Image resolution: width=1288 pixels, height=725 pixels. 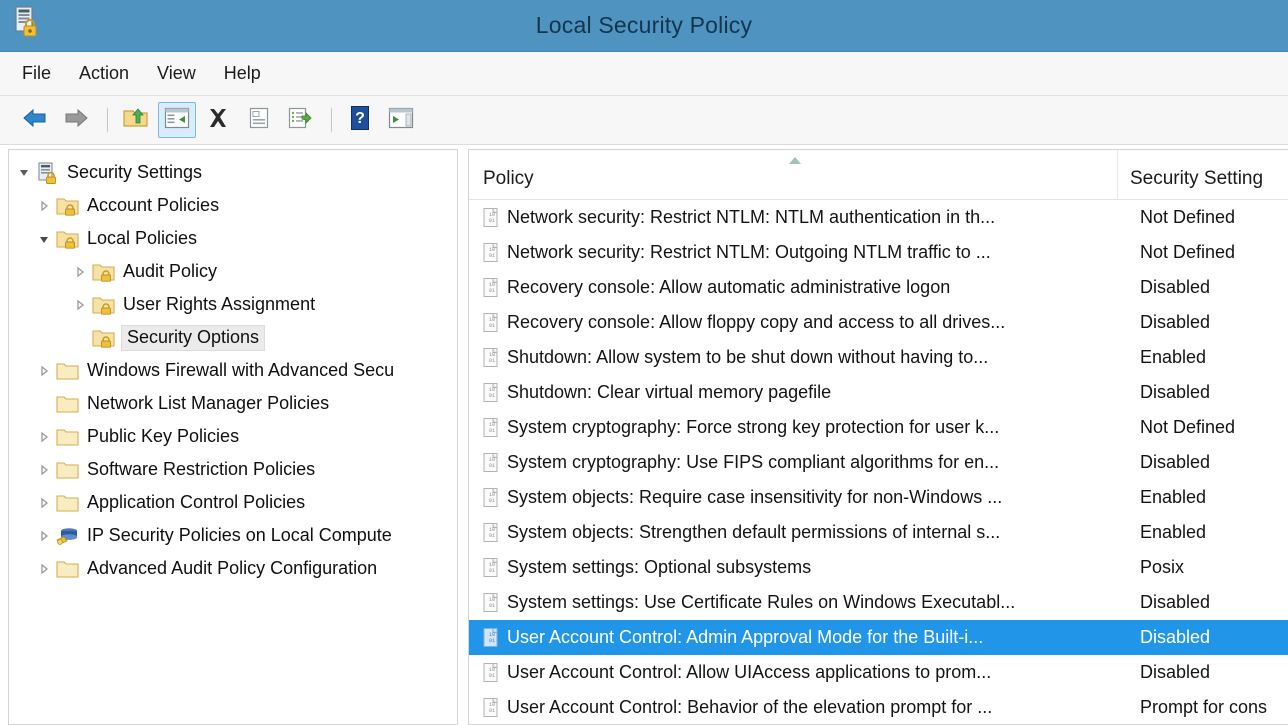 What do you see at coordinates (44, 73) in the screenshot?
I see `menu-file: File` at bounding box center [44, 73].